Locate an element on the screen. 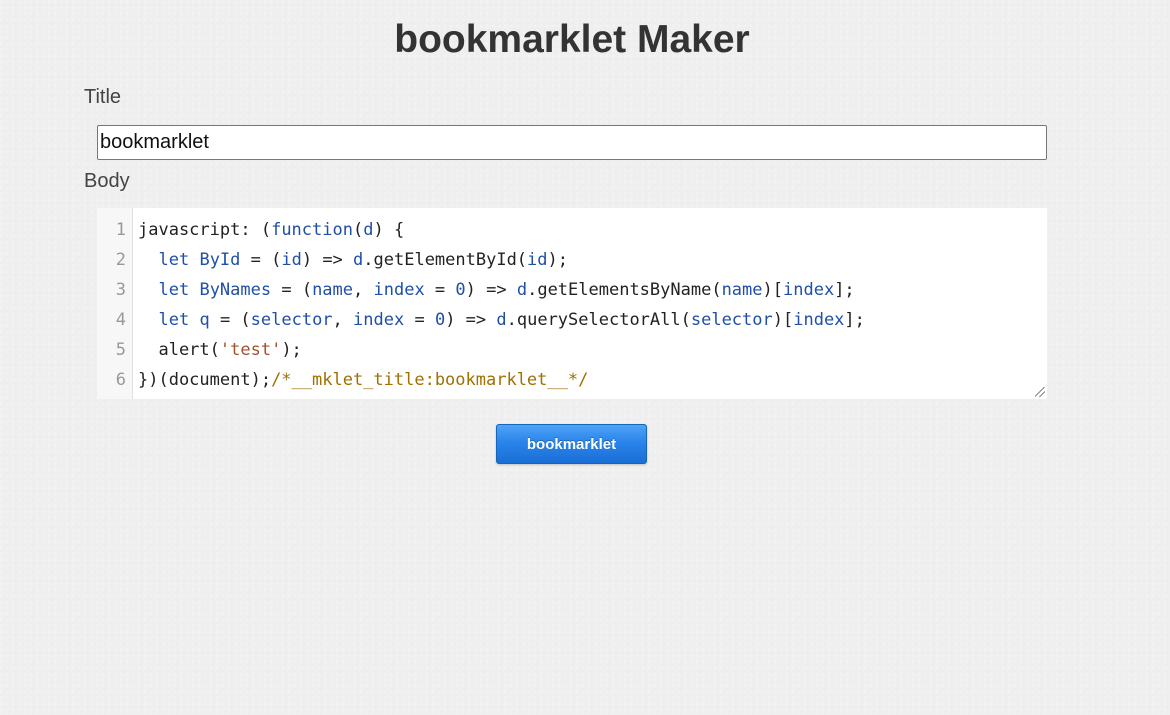 The height and width of the screenshot is (715, 1170). line-number: 4 is located at coordinates (120, 320).